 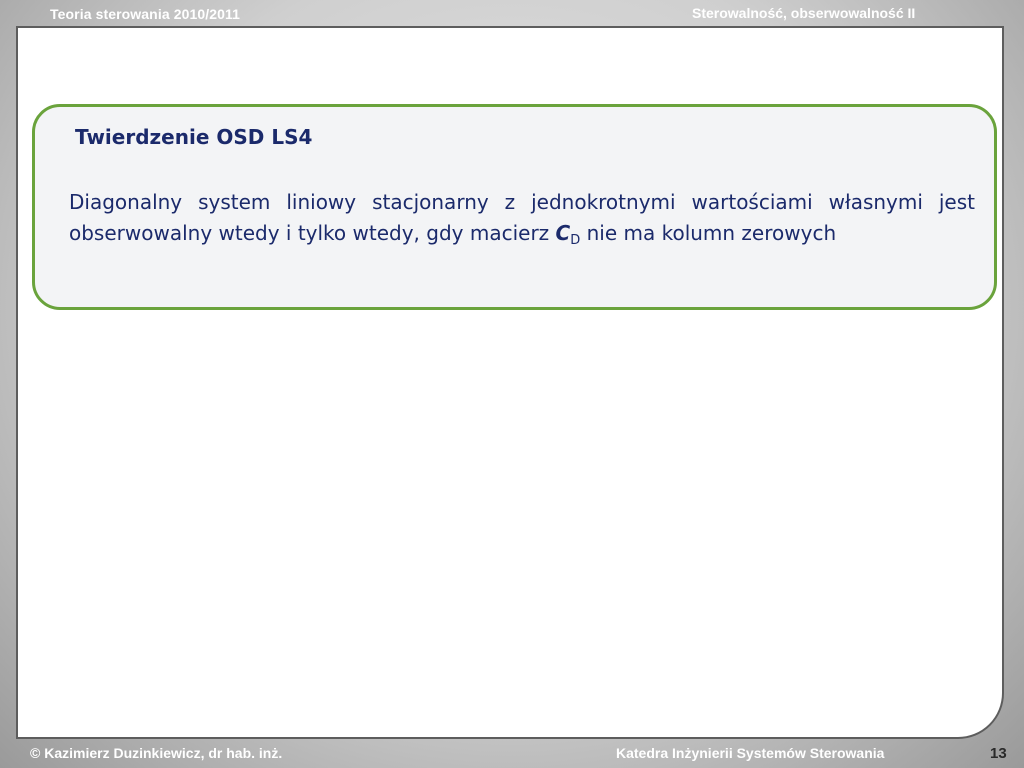 What do you see at coordinates (708, 233) in the screenshot?
I see `theorem-text-after: nie ma kolumn zerowych` at bounding box center [708, 233].